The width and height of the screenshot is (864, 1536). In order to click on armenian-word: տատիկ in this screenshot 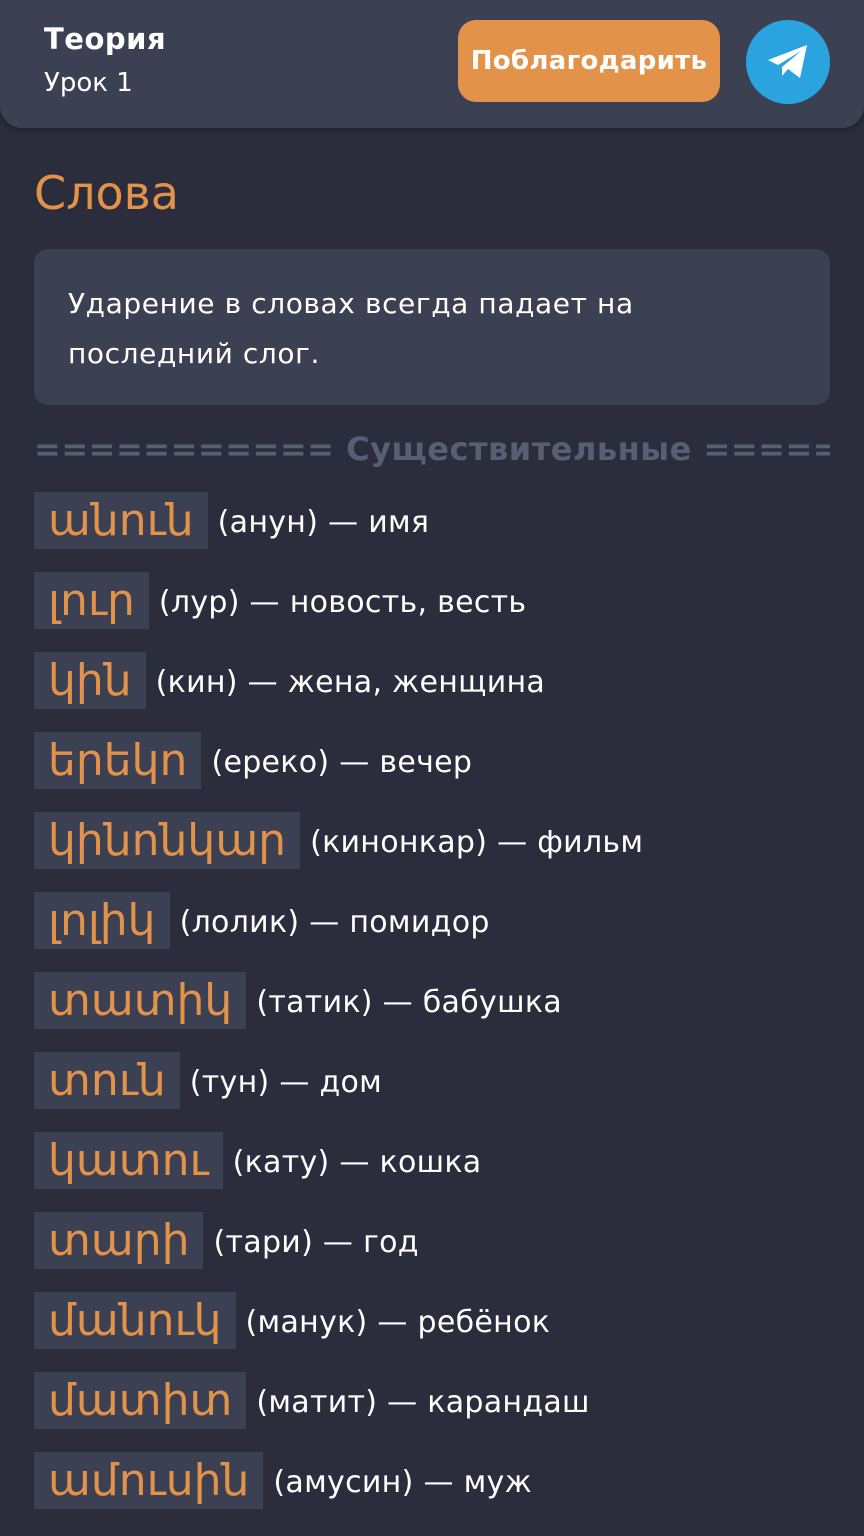, I will do `click(140, 1000)`.